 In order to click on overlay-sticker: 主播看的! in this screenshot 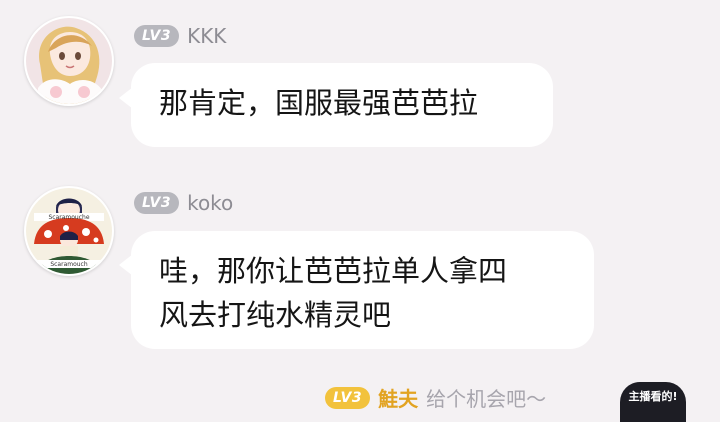, I will do `click(653, 402)`.